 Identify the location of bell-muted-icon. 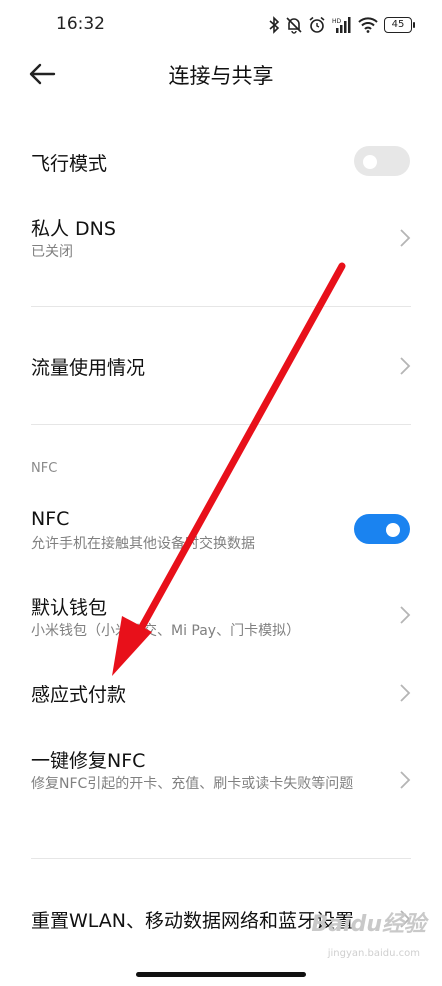
(294, 25).